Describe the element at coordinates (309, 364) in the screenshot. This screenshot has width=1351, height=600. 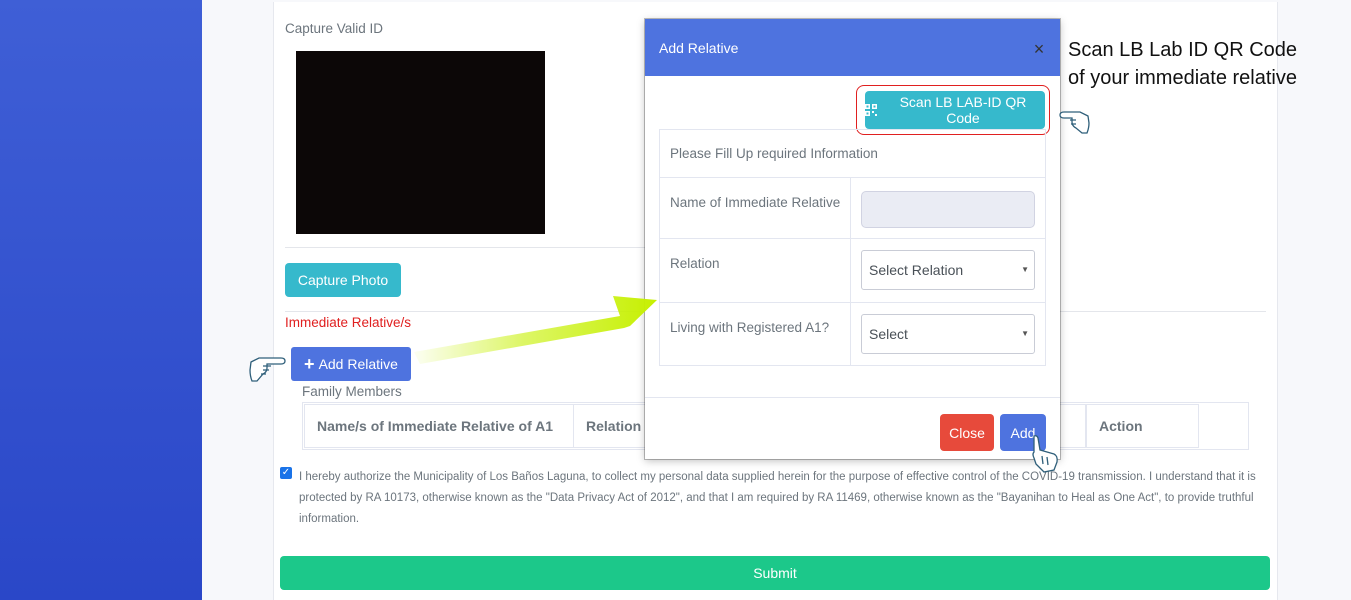
I see `plus-icon: +` at that location.